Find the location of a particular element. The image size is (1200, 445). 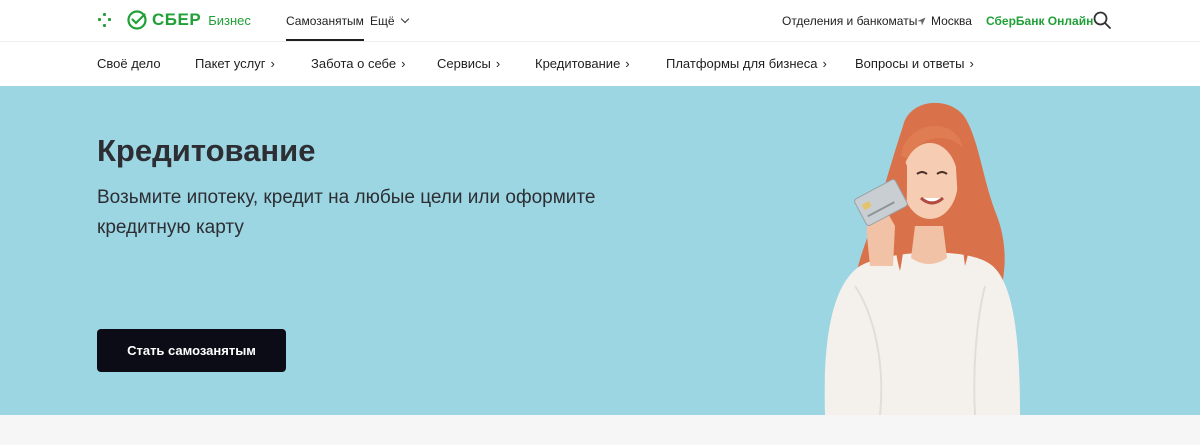

branches-link: Отделения и банкоматы is located at coordinates (849, 21).